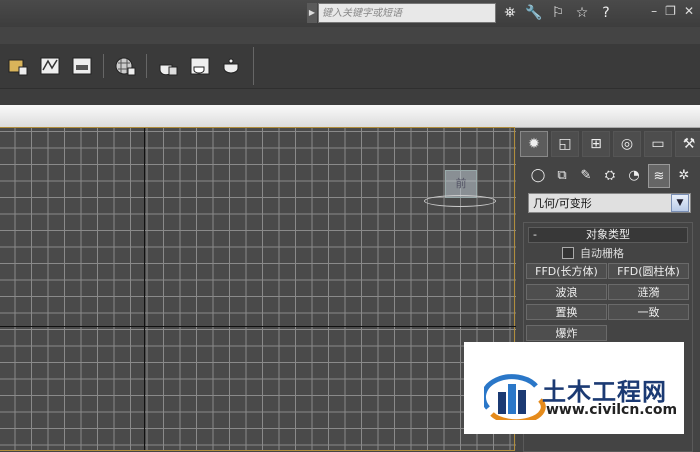 Image resolution: width=700 pixels, height=452 pixels. What do you see at coordinates (534, 13) in the screenshot?
I see `key-icon: 🔧` at bounding box center [534, 13].